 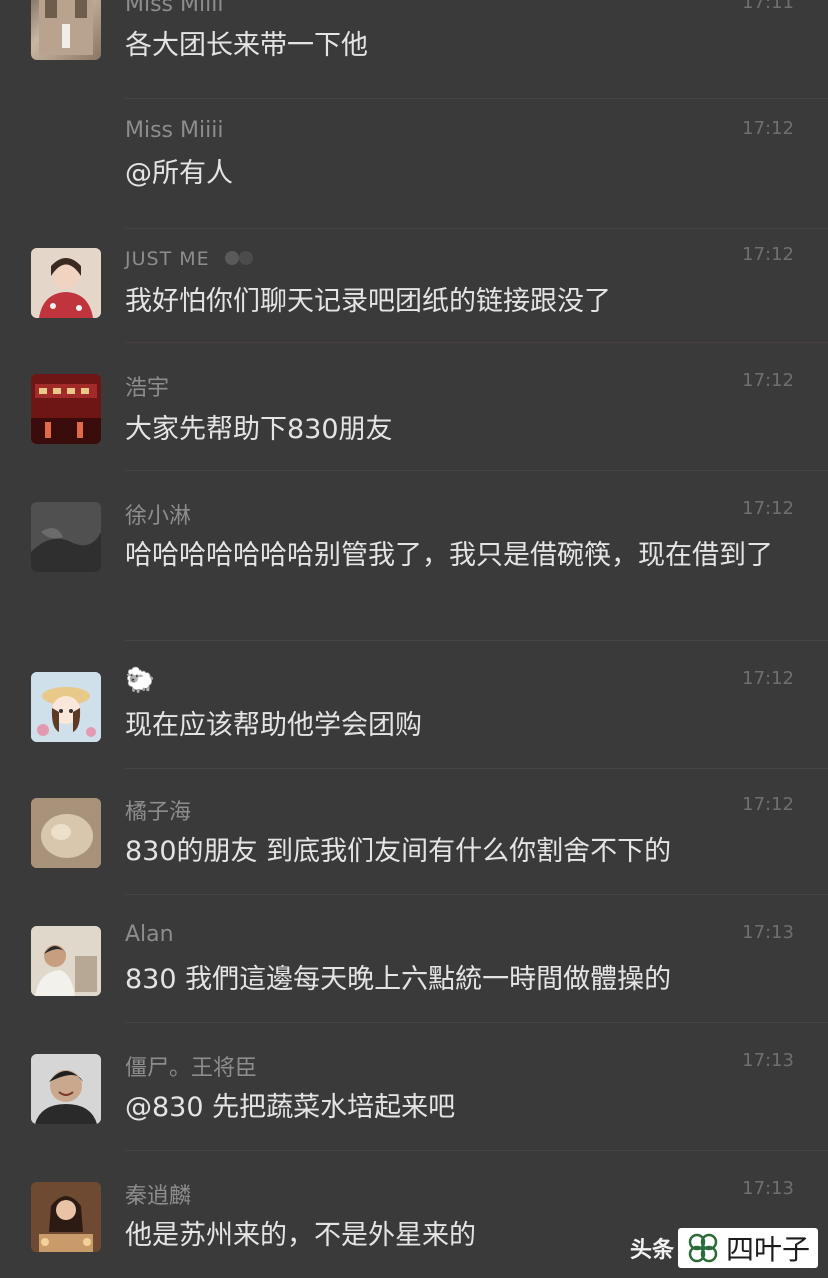 I want to click on sender-name: 秦逍麟, so click(x=158, y=1196).